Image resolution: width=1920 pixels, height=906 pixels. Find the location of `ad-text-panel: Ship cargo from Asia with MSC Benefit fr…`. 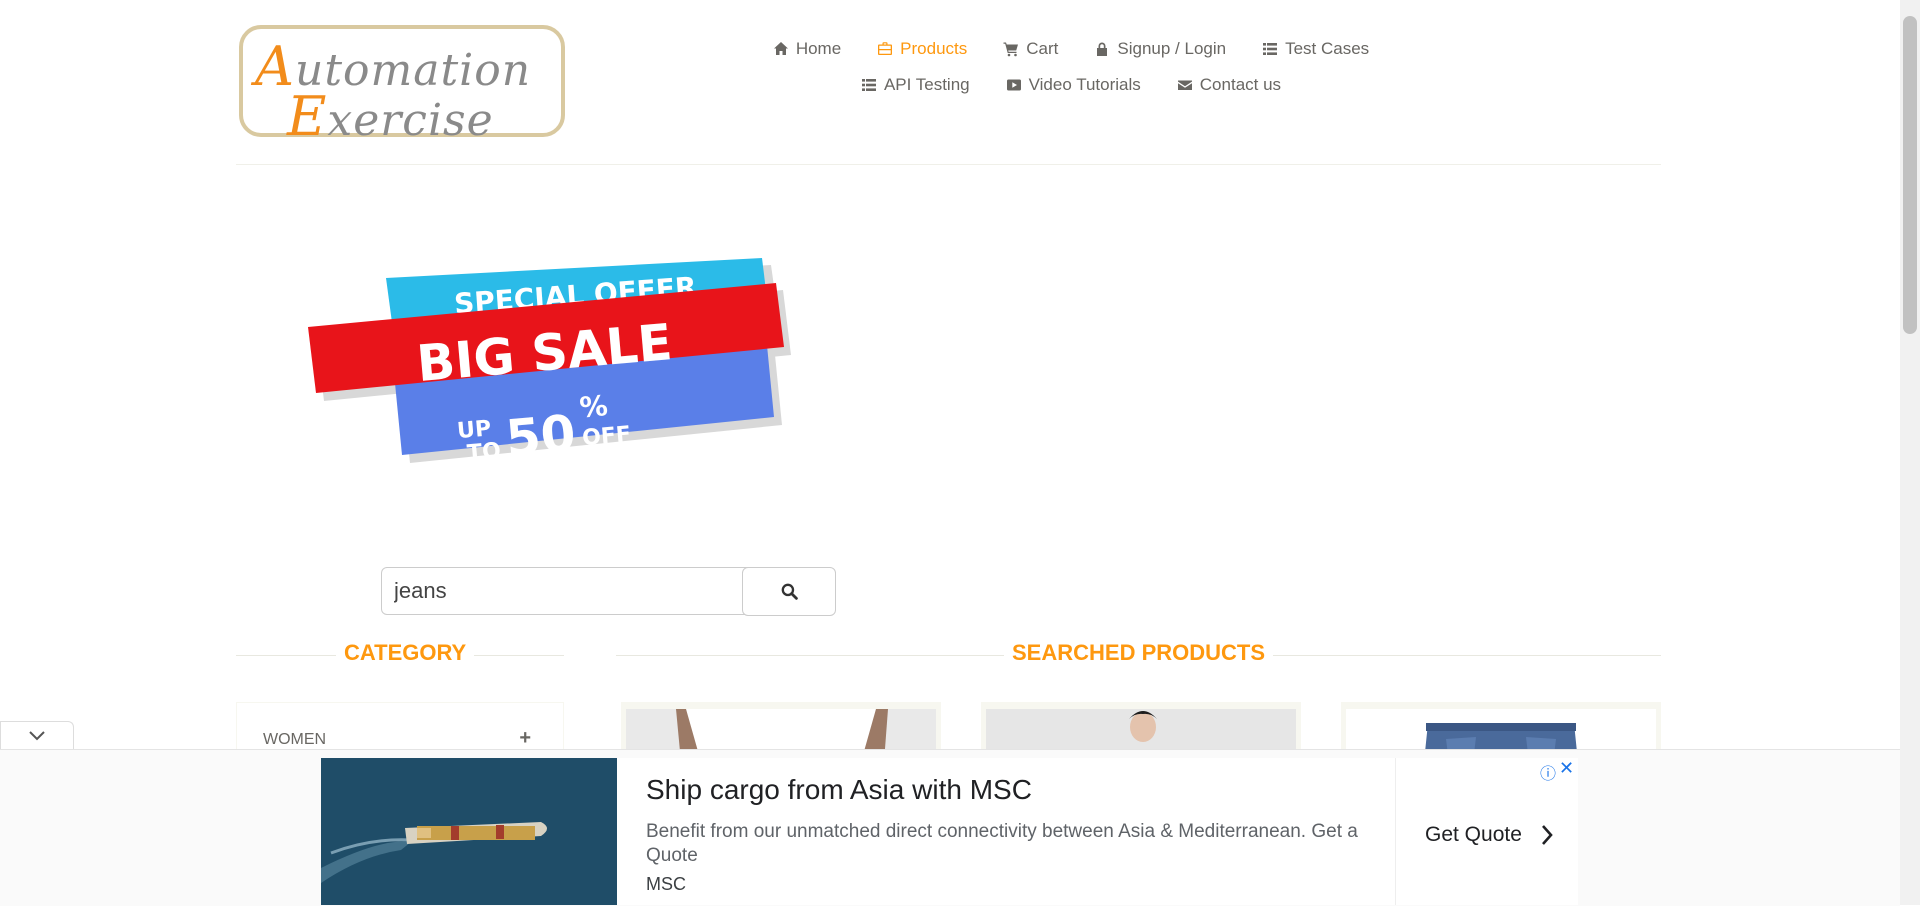

ad-text-panel: Ship cargo from Asia with MSC Benefit fr… is located at coordinates (1006, 831).